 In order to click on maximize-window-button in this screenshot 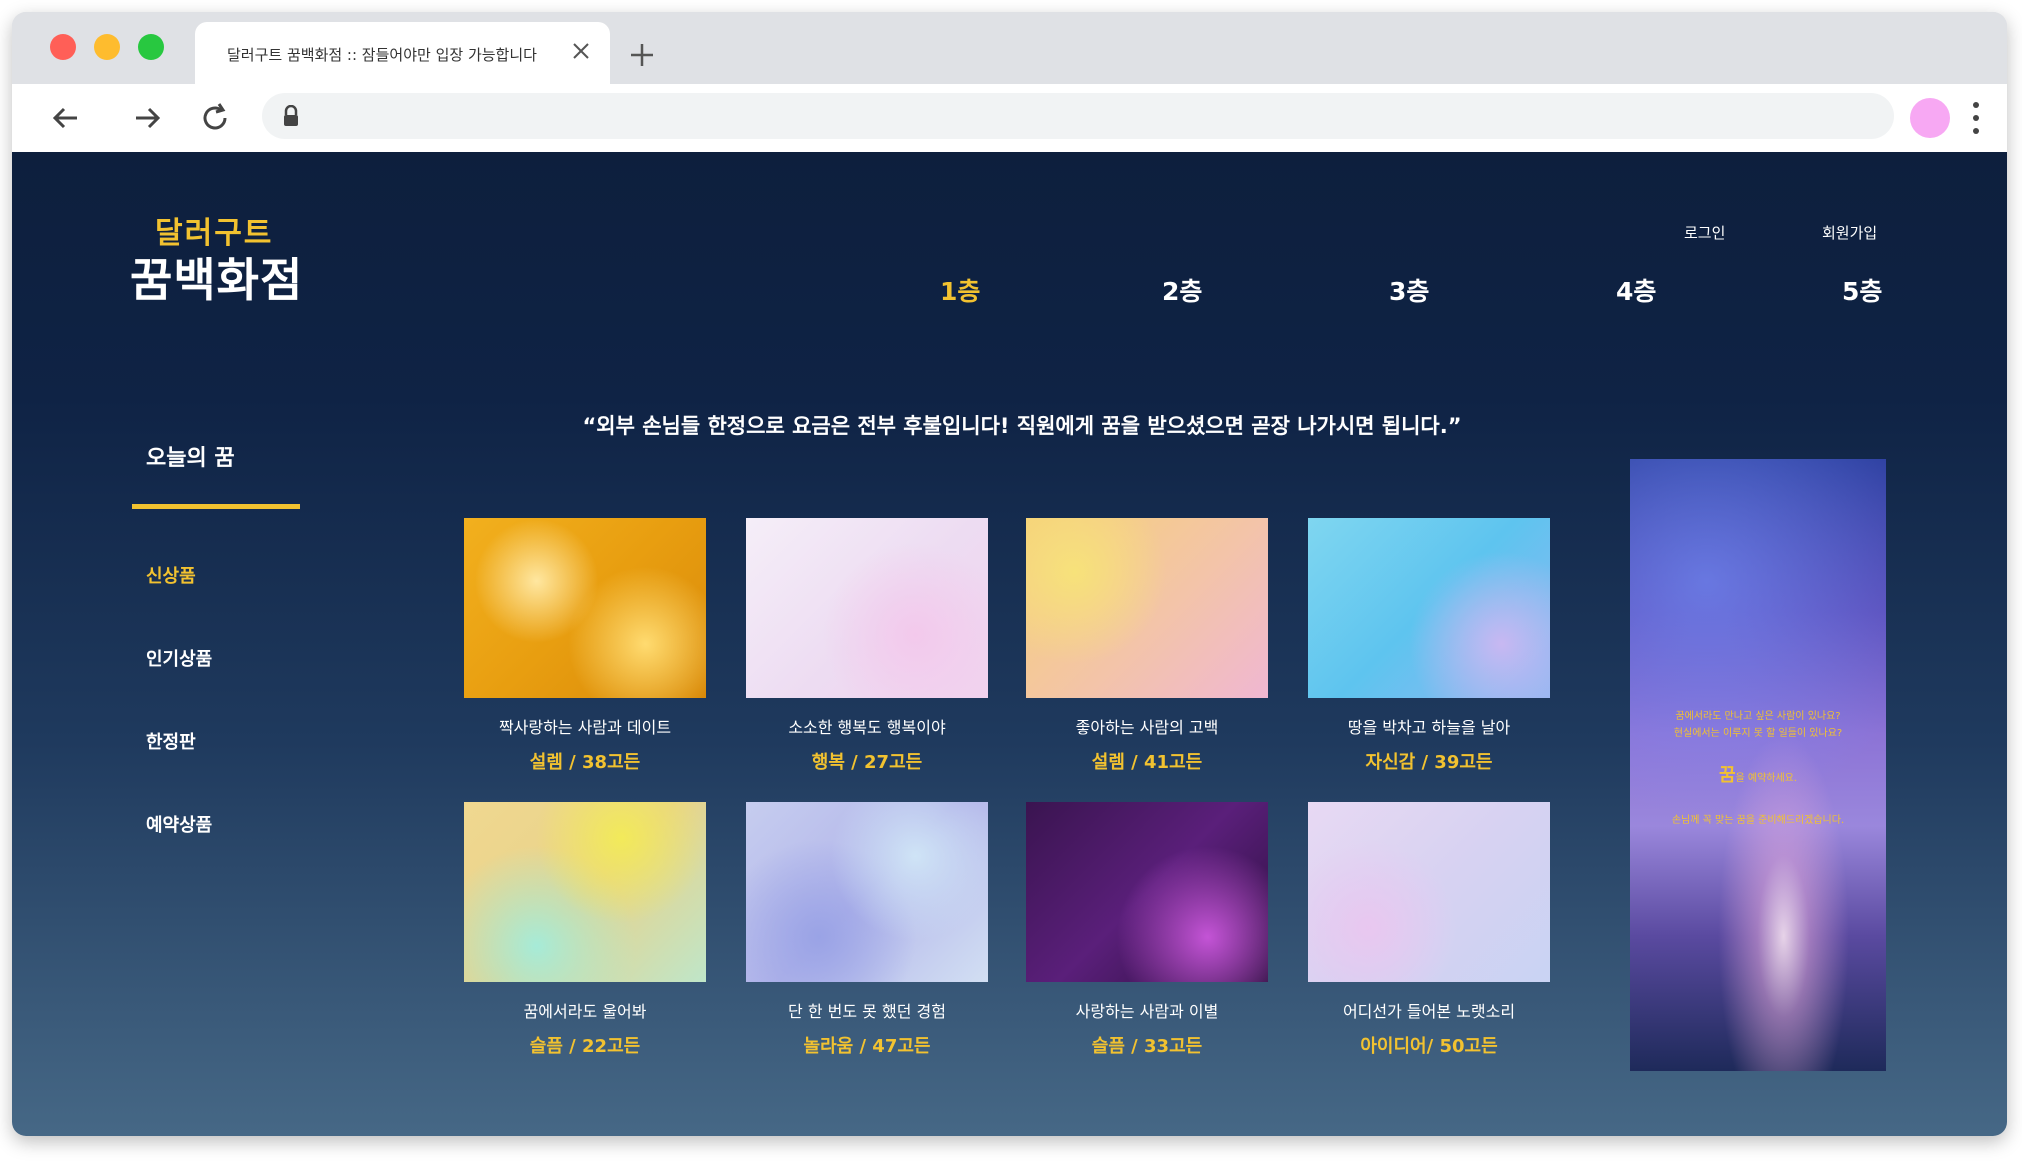, I will do `click(151, 47)`.